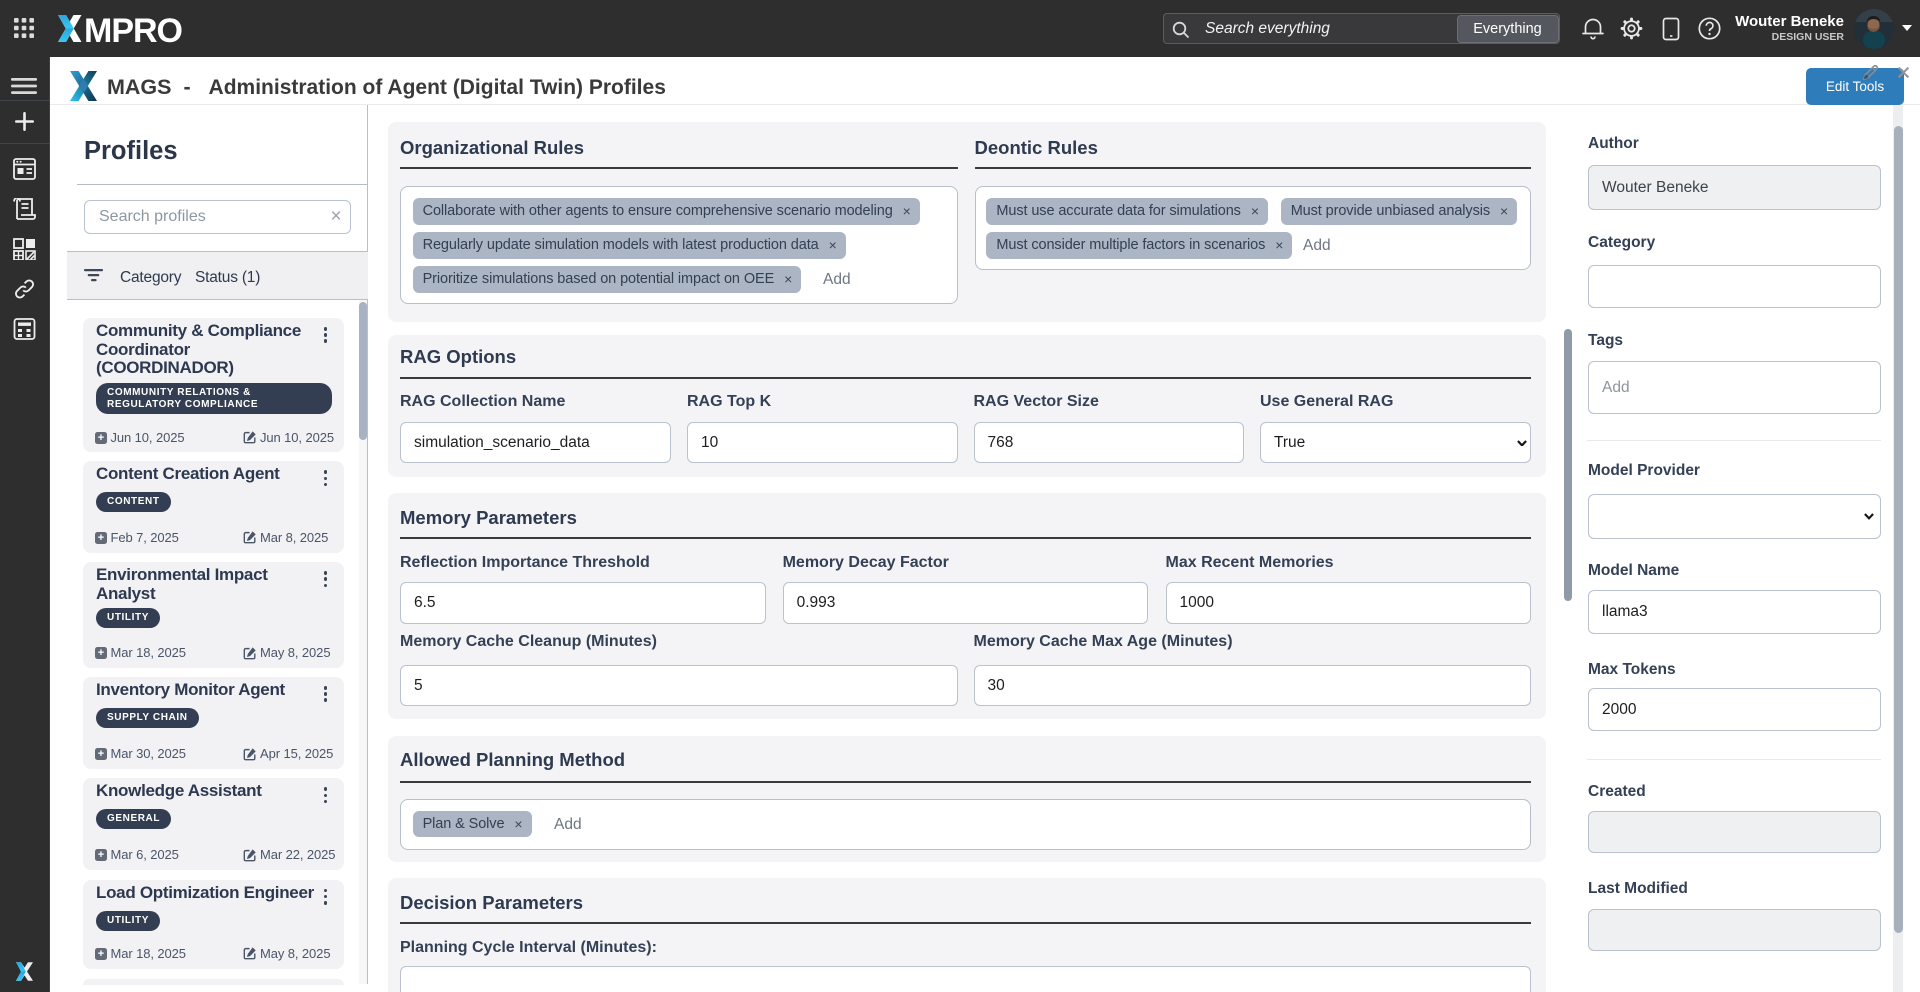  I want to click on svg-text: MPRO, so click(133, 28).